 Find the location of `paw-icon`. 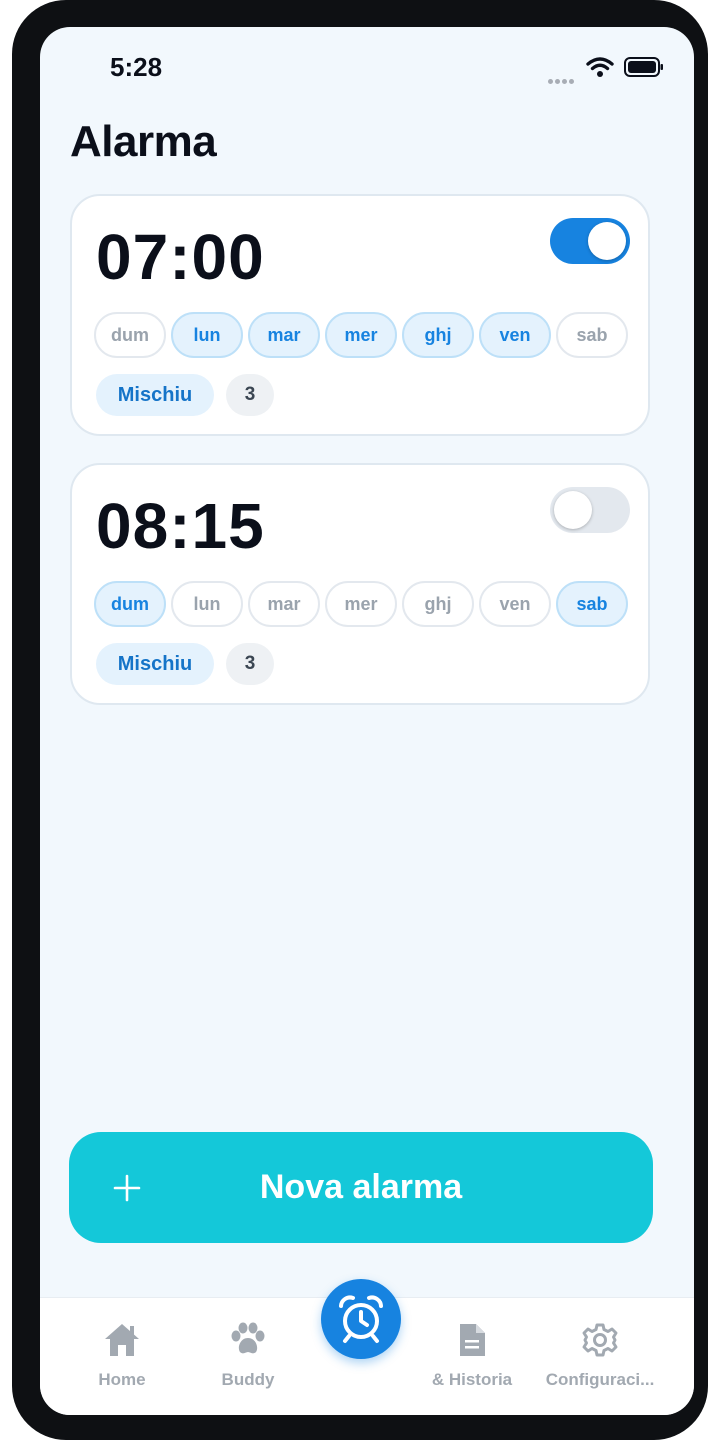

paw-icon is located at coordinates (248, 1338).